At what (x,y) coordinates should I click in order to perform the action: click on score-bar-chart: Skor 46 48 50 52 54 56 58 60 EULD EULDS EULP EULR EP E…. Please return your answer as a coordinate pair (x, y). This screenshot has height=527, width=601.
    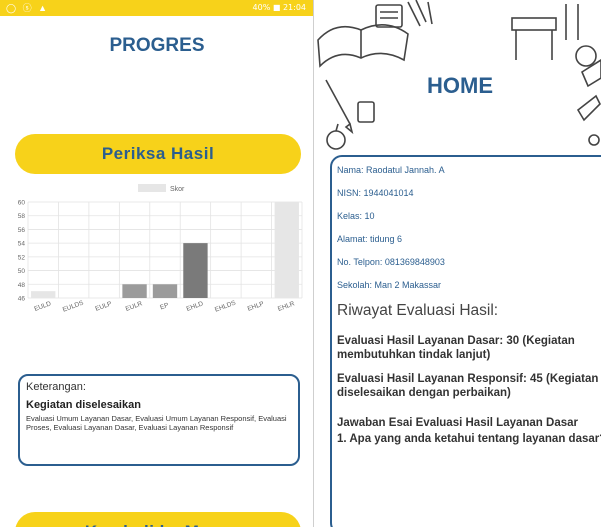
    Looking at the image, I should click on (160, 249).